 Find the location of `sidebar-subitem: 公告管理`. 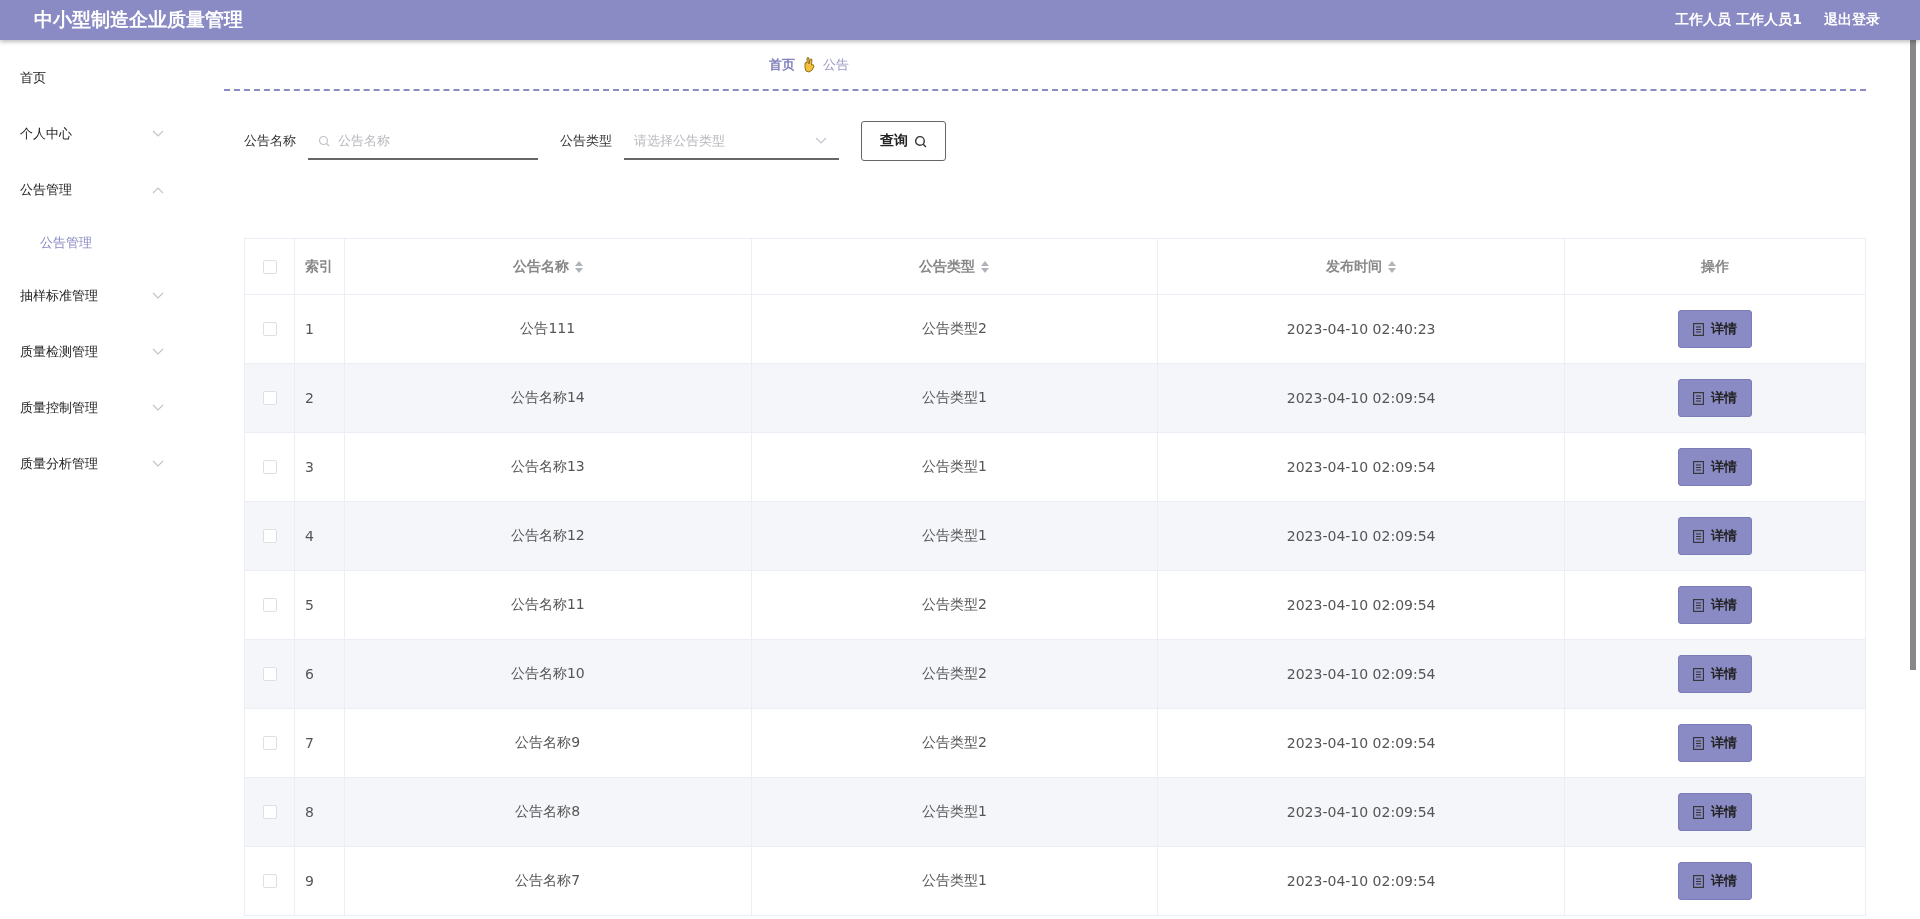

sidebar-subitem: 公告管理 is located at coordinates (100, 243).